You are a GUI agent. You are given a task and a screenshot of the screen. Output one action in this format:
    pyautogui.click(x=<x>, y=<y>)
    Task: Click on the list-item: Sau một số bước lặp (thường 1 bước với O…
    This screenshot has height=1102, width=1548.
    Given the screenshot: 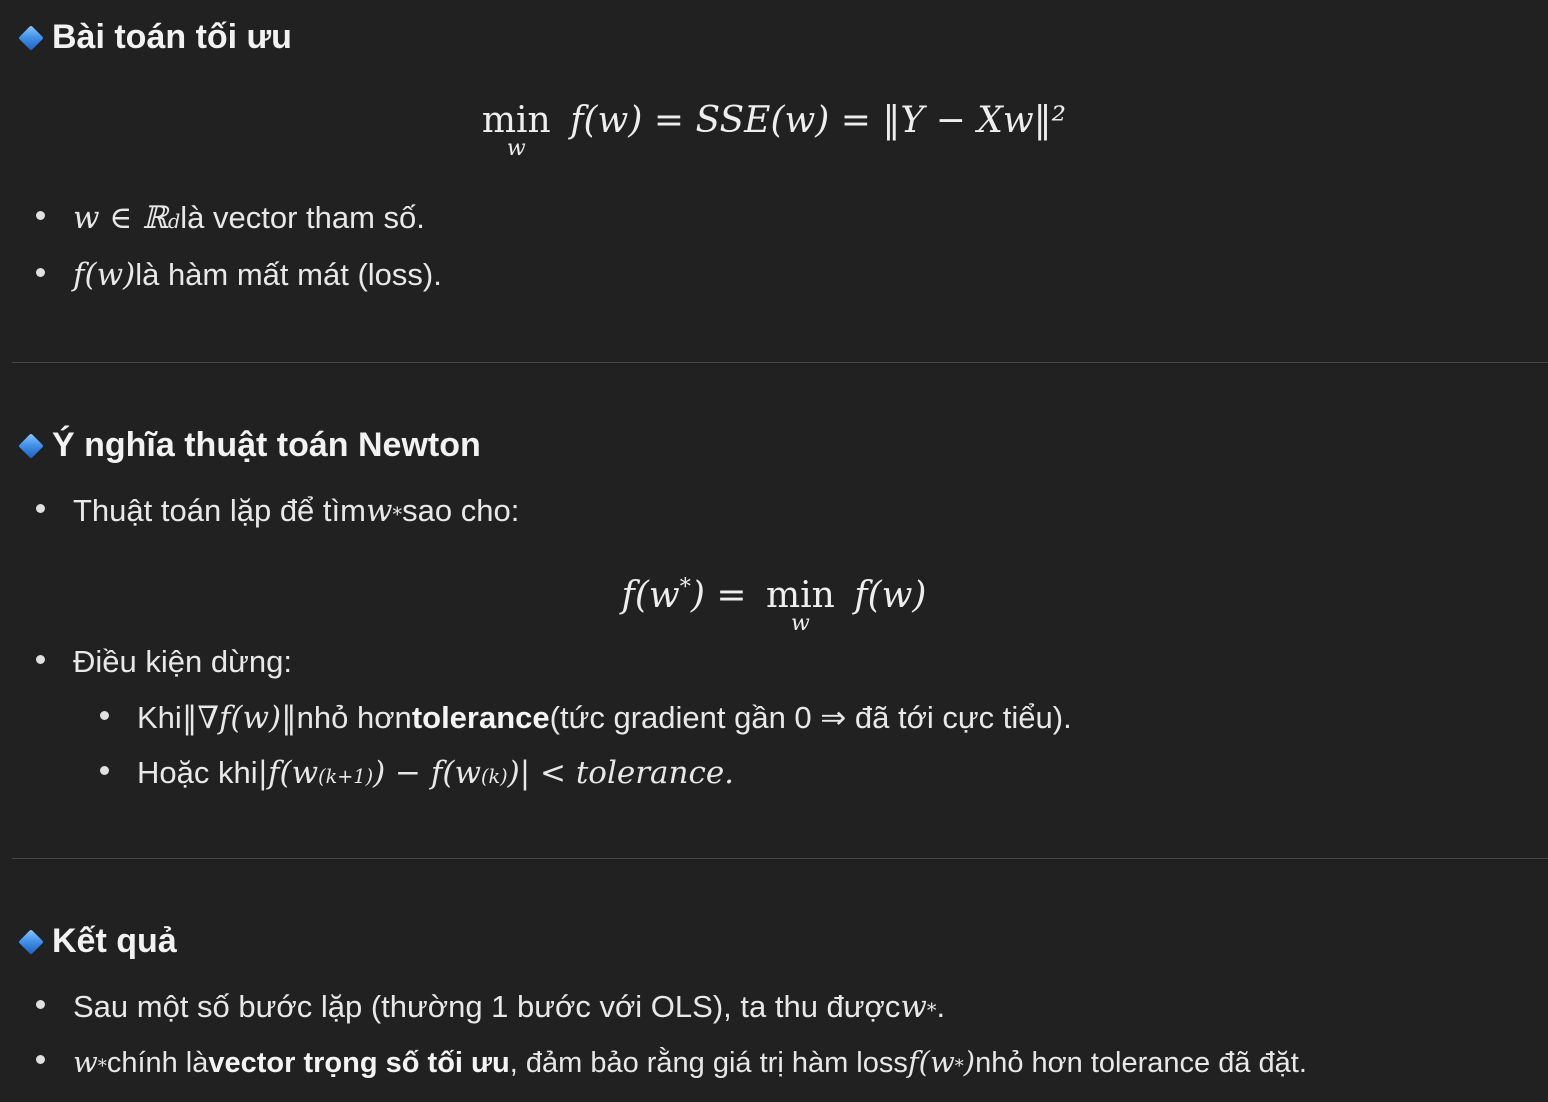 What is the action you would take?
    pyautogui.click(x=490, y=1007)
    